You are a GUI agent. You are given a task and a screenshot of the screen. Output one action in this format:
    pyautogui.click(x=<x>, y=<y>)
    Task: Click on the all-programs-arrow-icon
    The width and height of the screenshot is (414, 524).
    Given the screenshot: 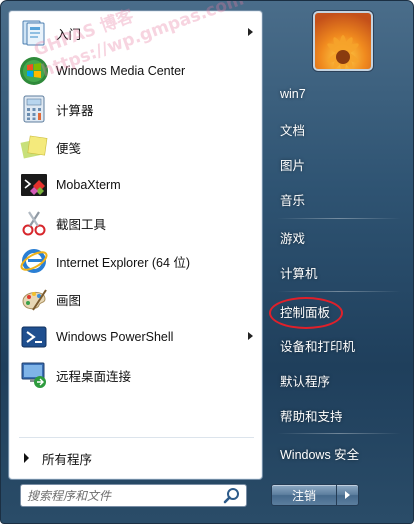 What is the action you would take?
    pyautogui.click(x=26, y=458)
    